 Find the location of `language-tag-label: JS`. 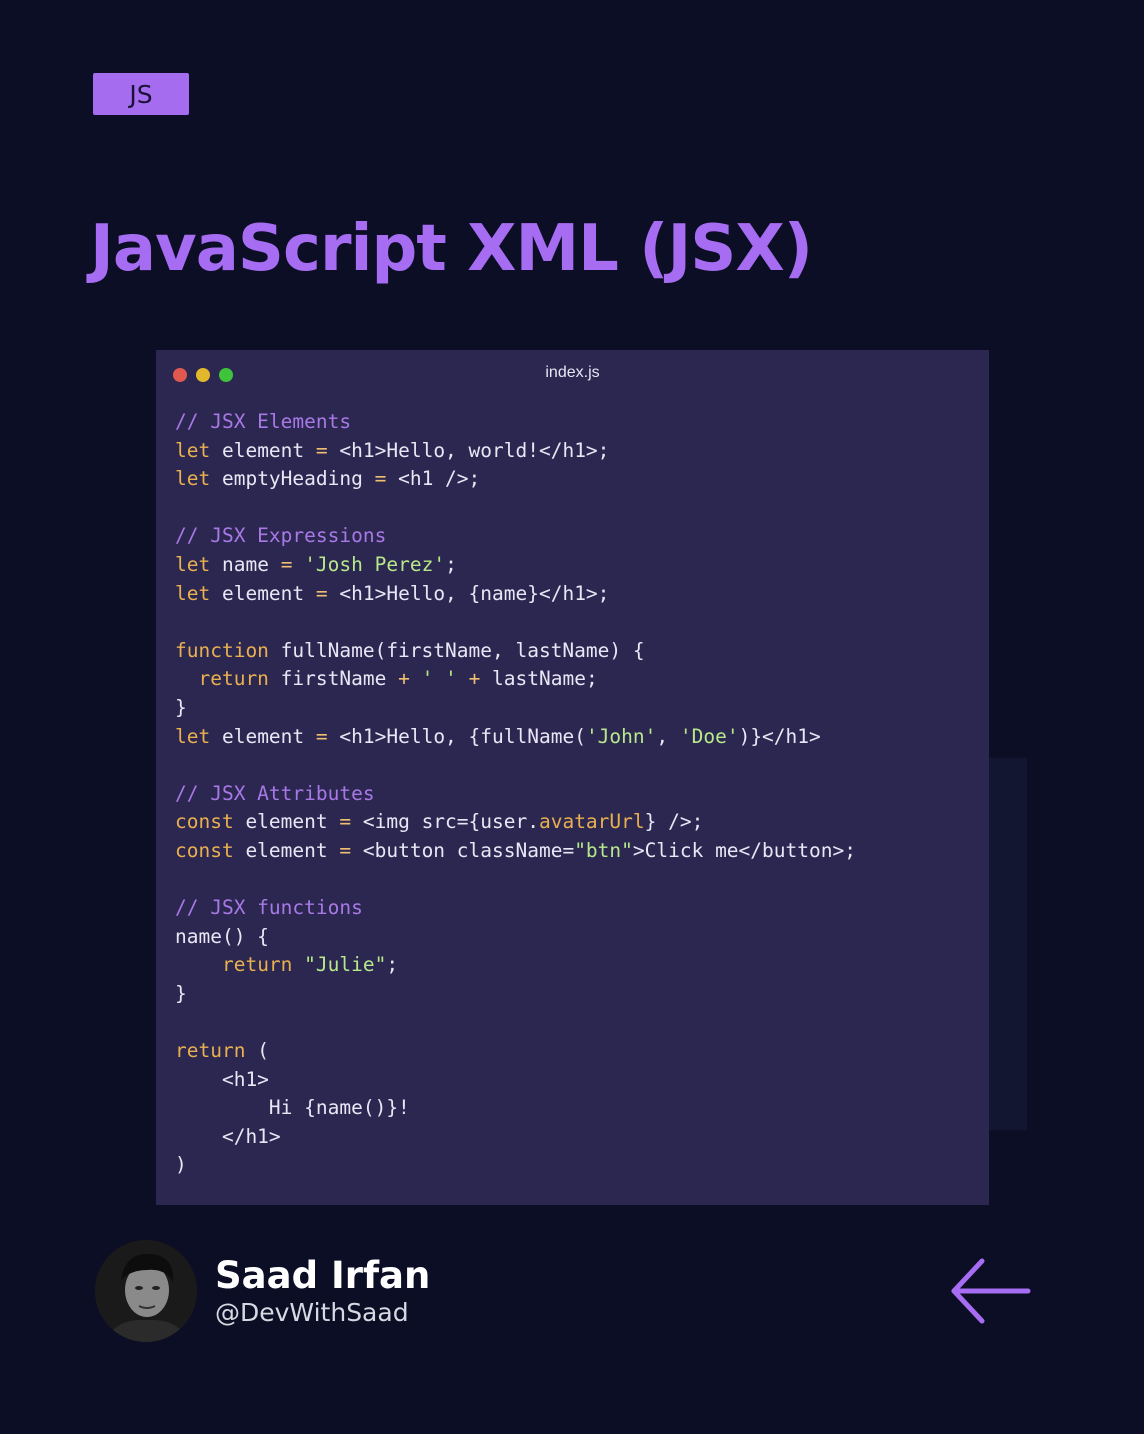

language-tag-label: JS is located at coordinates (141, 94).